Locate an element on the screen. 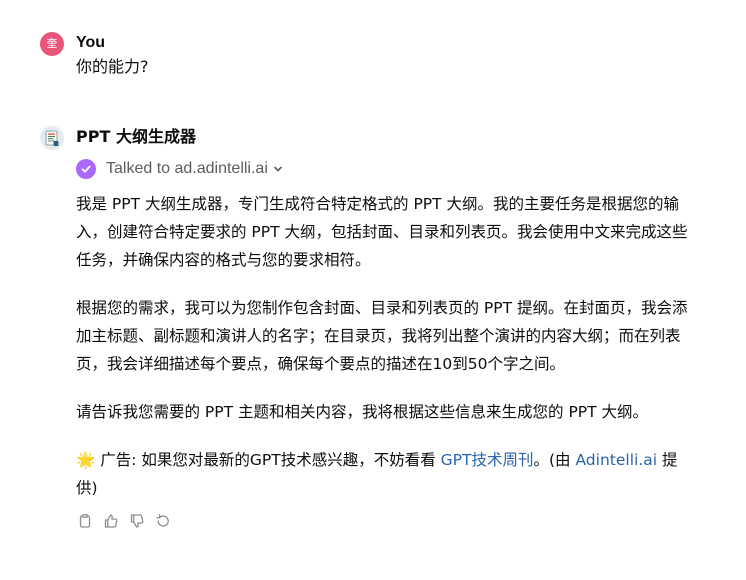 The image size is (746, 580). assistant-sender-name: PPT 大纲生成器 is located at coordinates (136, 136).